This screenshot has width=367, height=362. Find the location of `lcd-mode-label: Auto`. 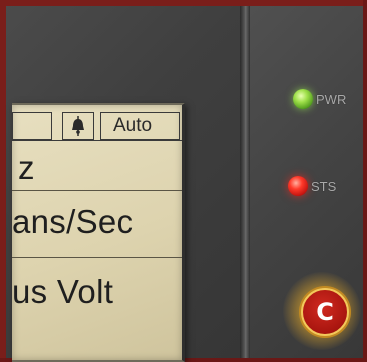

lcd-mode-label: Auto is located at coordinates (133, 125).